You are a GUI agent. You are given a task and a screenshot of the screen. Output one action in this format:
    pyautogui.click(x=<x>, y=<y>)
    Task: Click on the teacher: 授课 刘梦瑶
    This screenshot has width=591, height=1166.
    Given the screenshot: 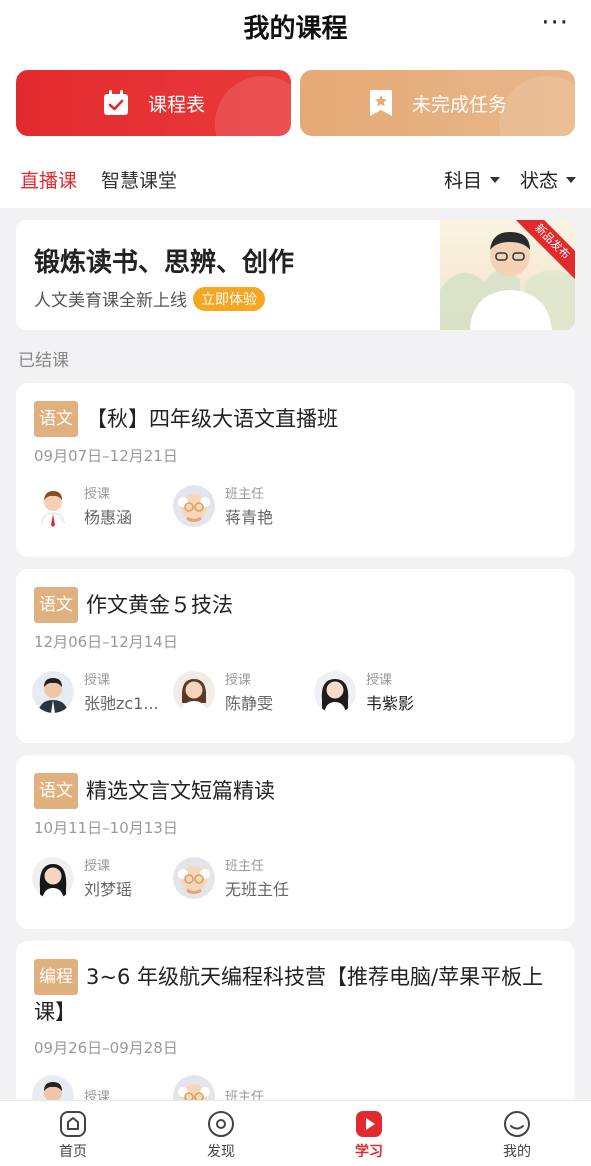 What is the action you would take?
    pyautogui.click(x=102, y=877)
    